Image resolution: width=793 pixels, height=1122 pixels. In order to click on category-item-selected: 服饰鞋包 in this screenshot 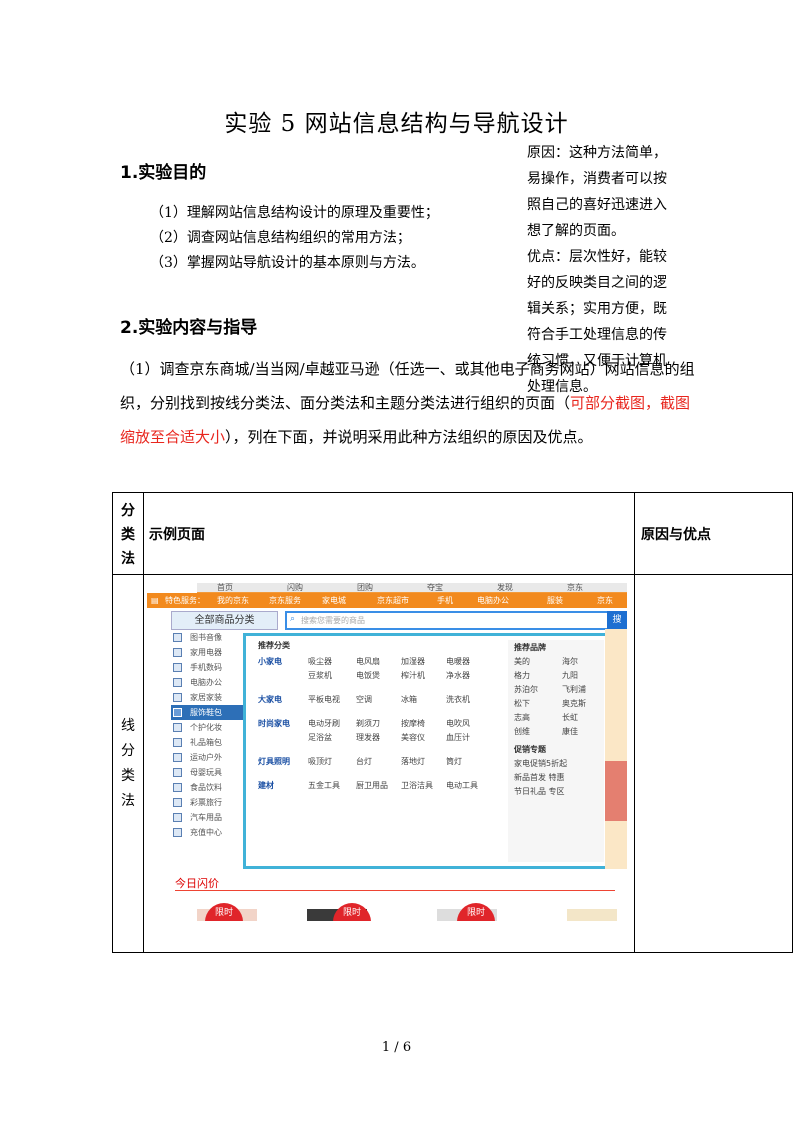, I will do `click(211, 712)`.